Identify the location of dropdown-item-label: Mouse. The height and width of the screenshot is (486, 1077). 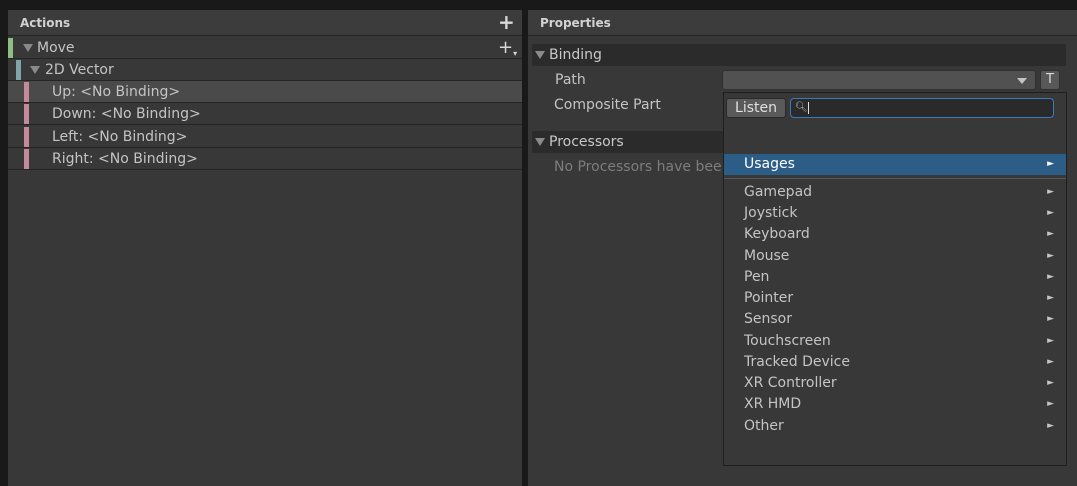
(767, 256).